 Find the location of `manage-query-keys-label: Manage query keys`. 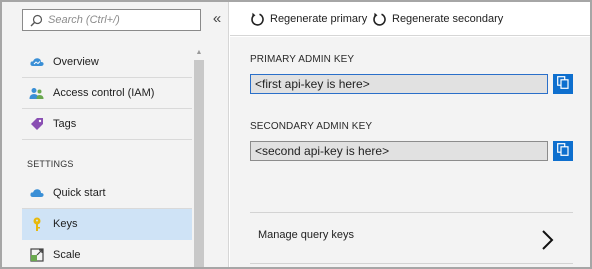

manage-query-keys-label: Manage query keys is located at coordinates (306, 235).